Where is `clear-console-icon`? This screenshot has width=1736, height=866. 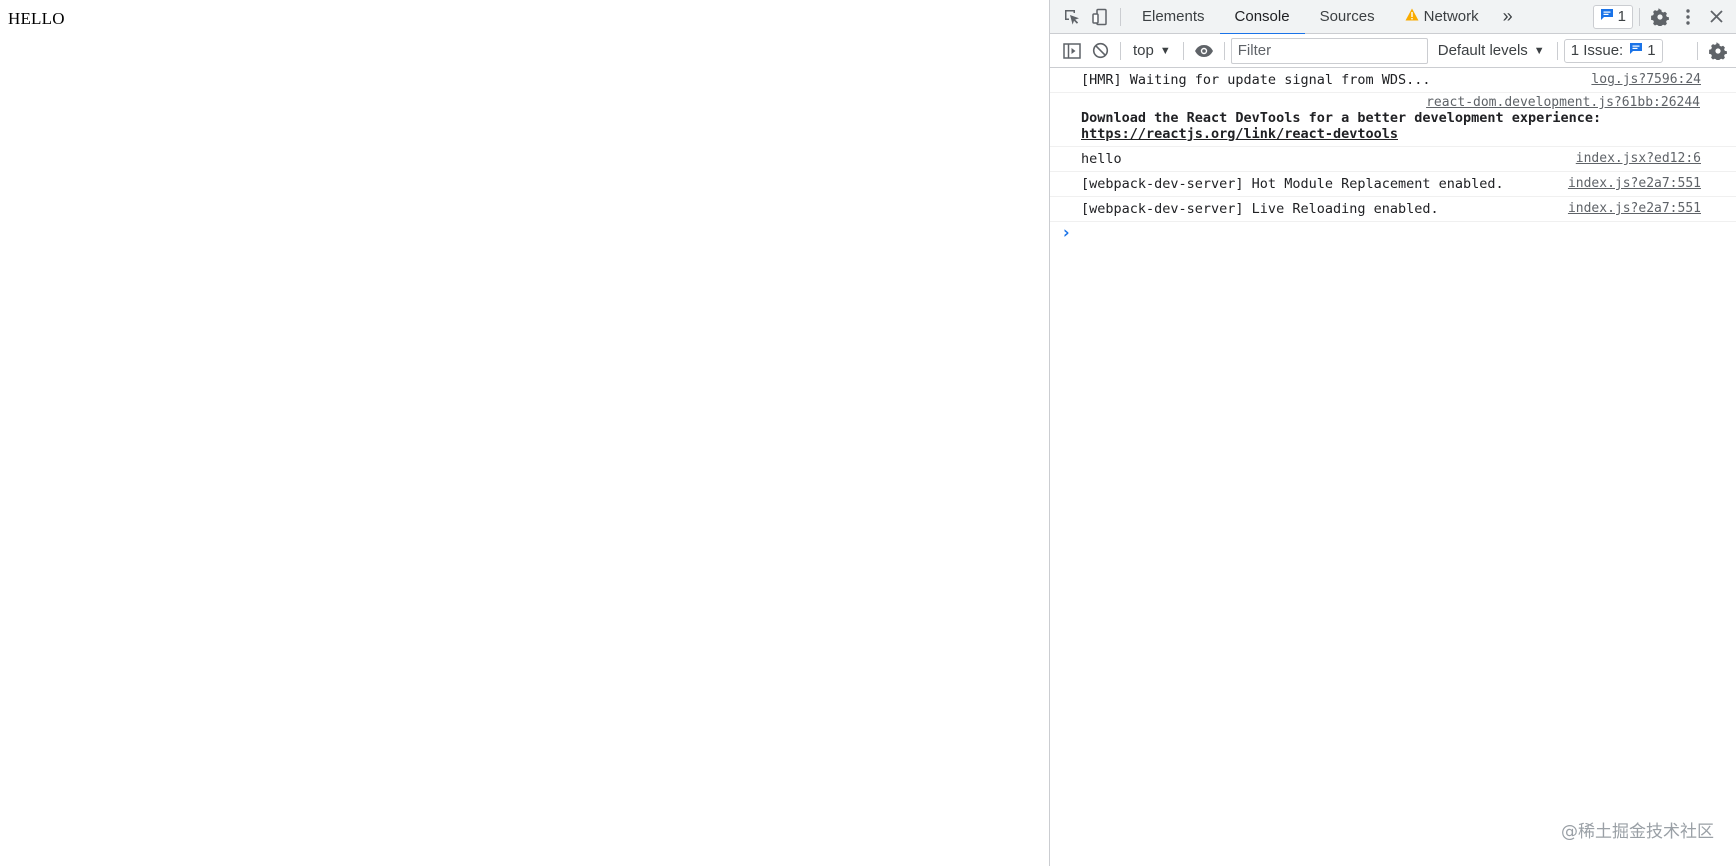
clear-console-icon is located at coordinates (1100, 51).